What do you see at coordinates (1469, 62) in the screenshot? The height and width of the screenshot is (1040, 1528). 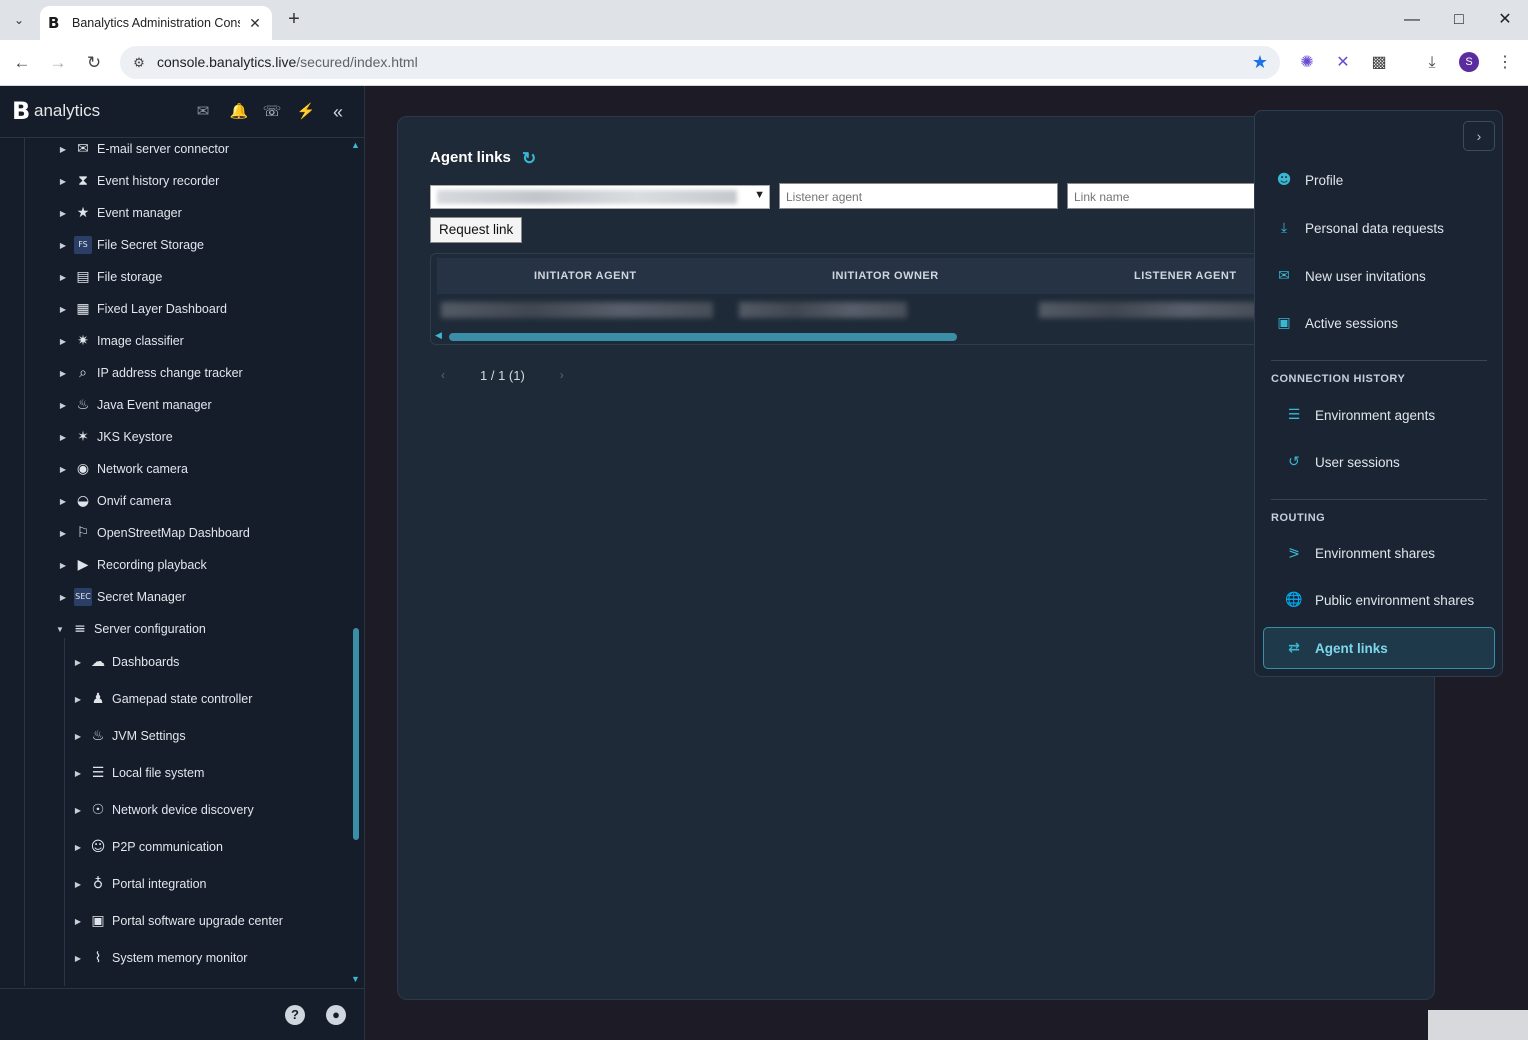 I see `profile-avatar: S` at bounding box center [1469, 62].